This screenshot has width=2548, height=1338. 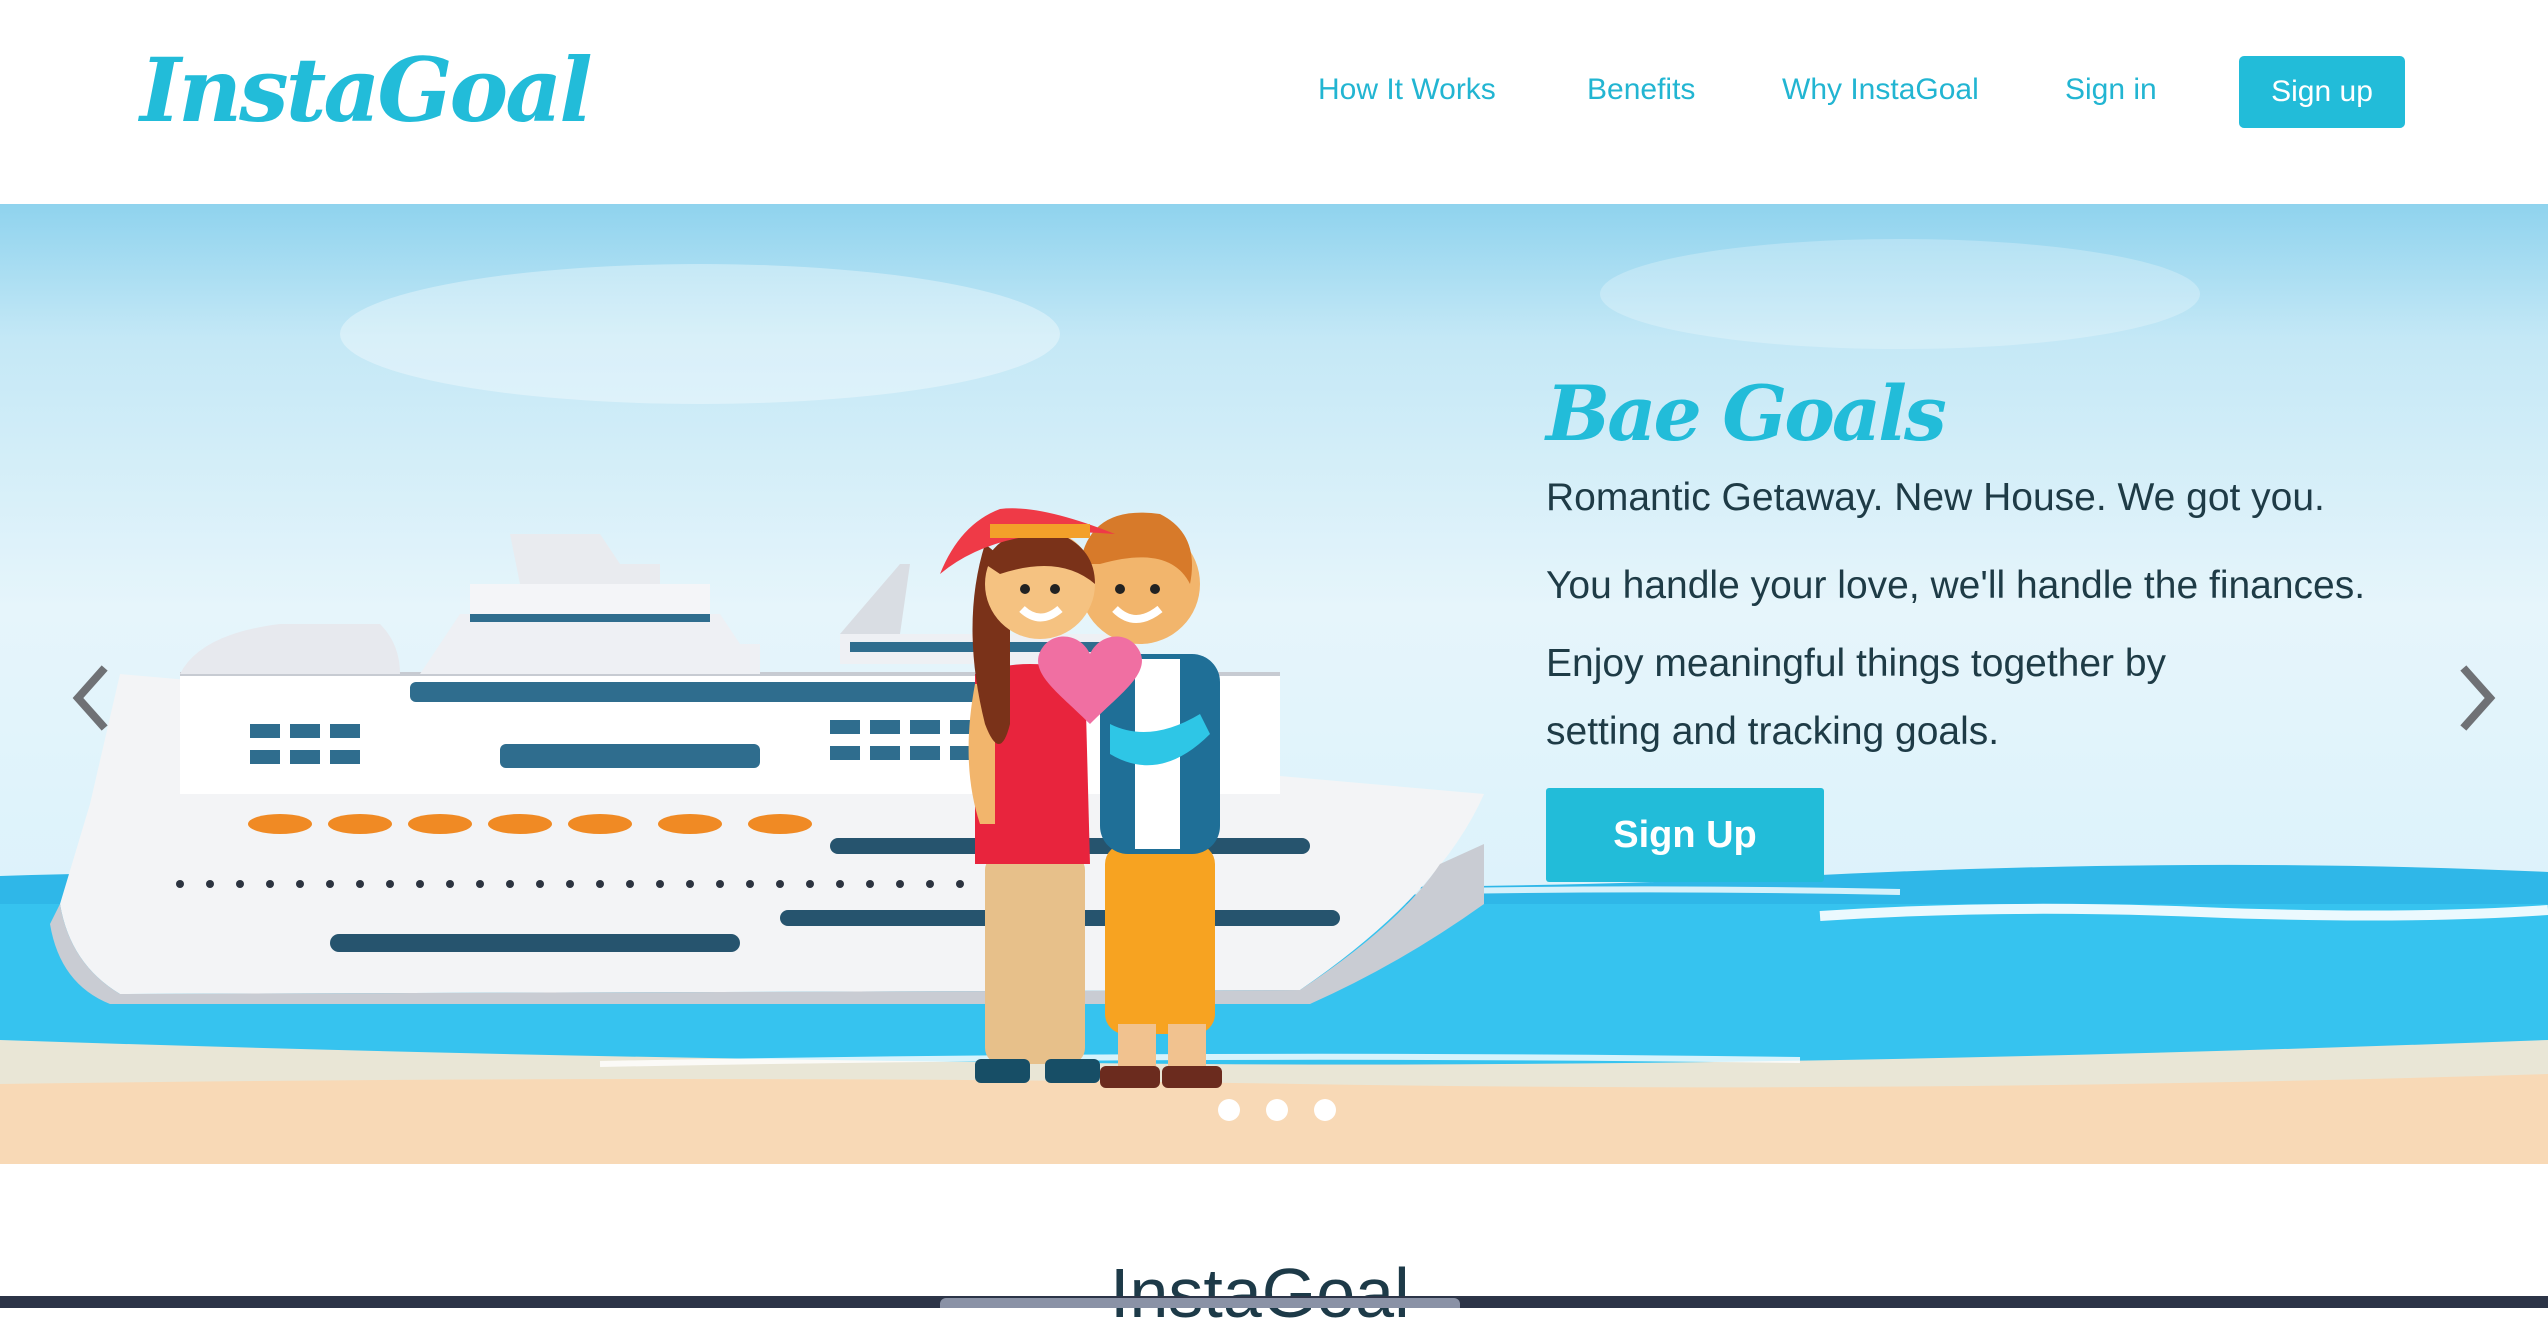 I want to click on os-dock, so click(x=1200, y=1303).